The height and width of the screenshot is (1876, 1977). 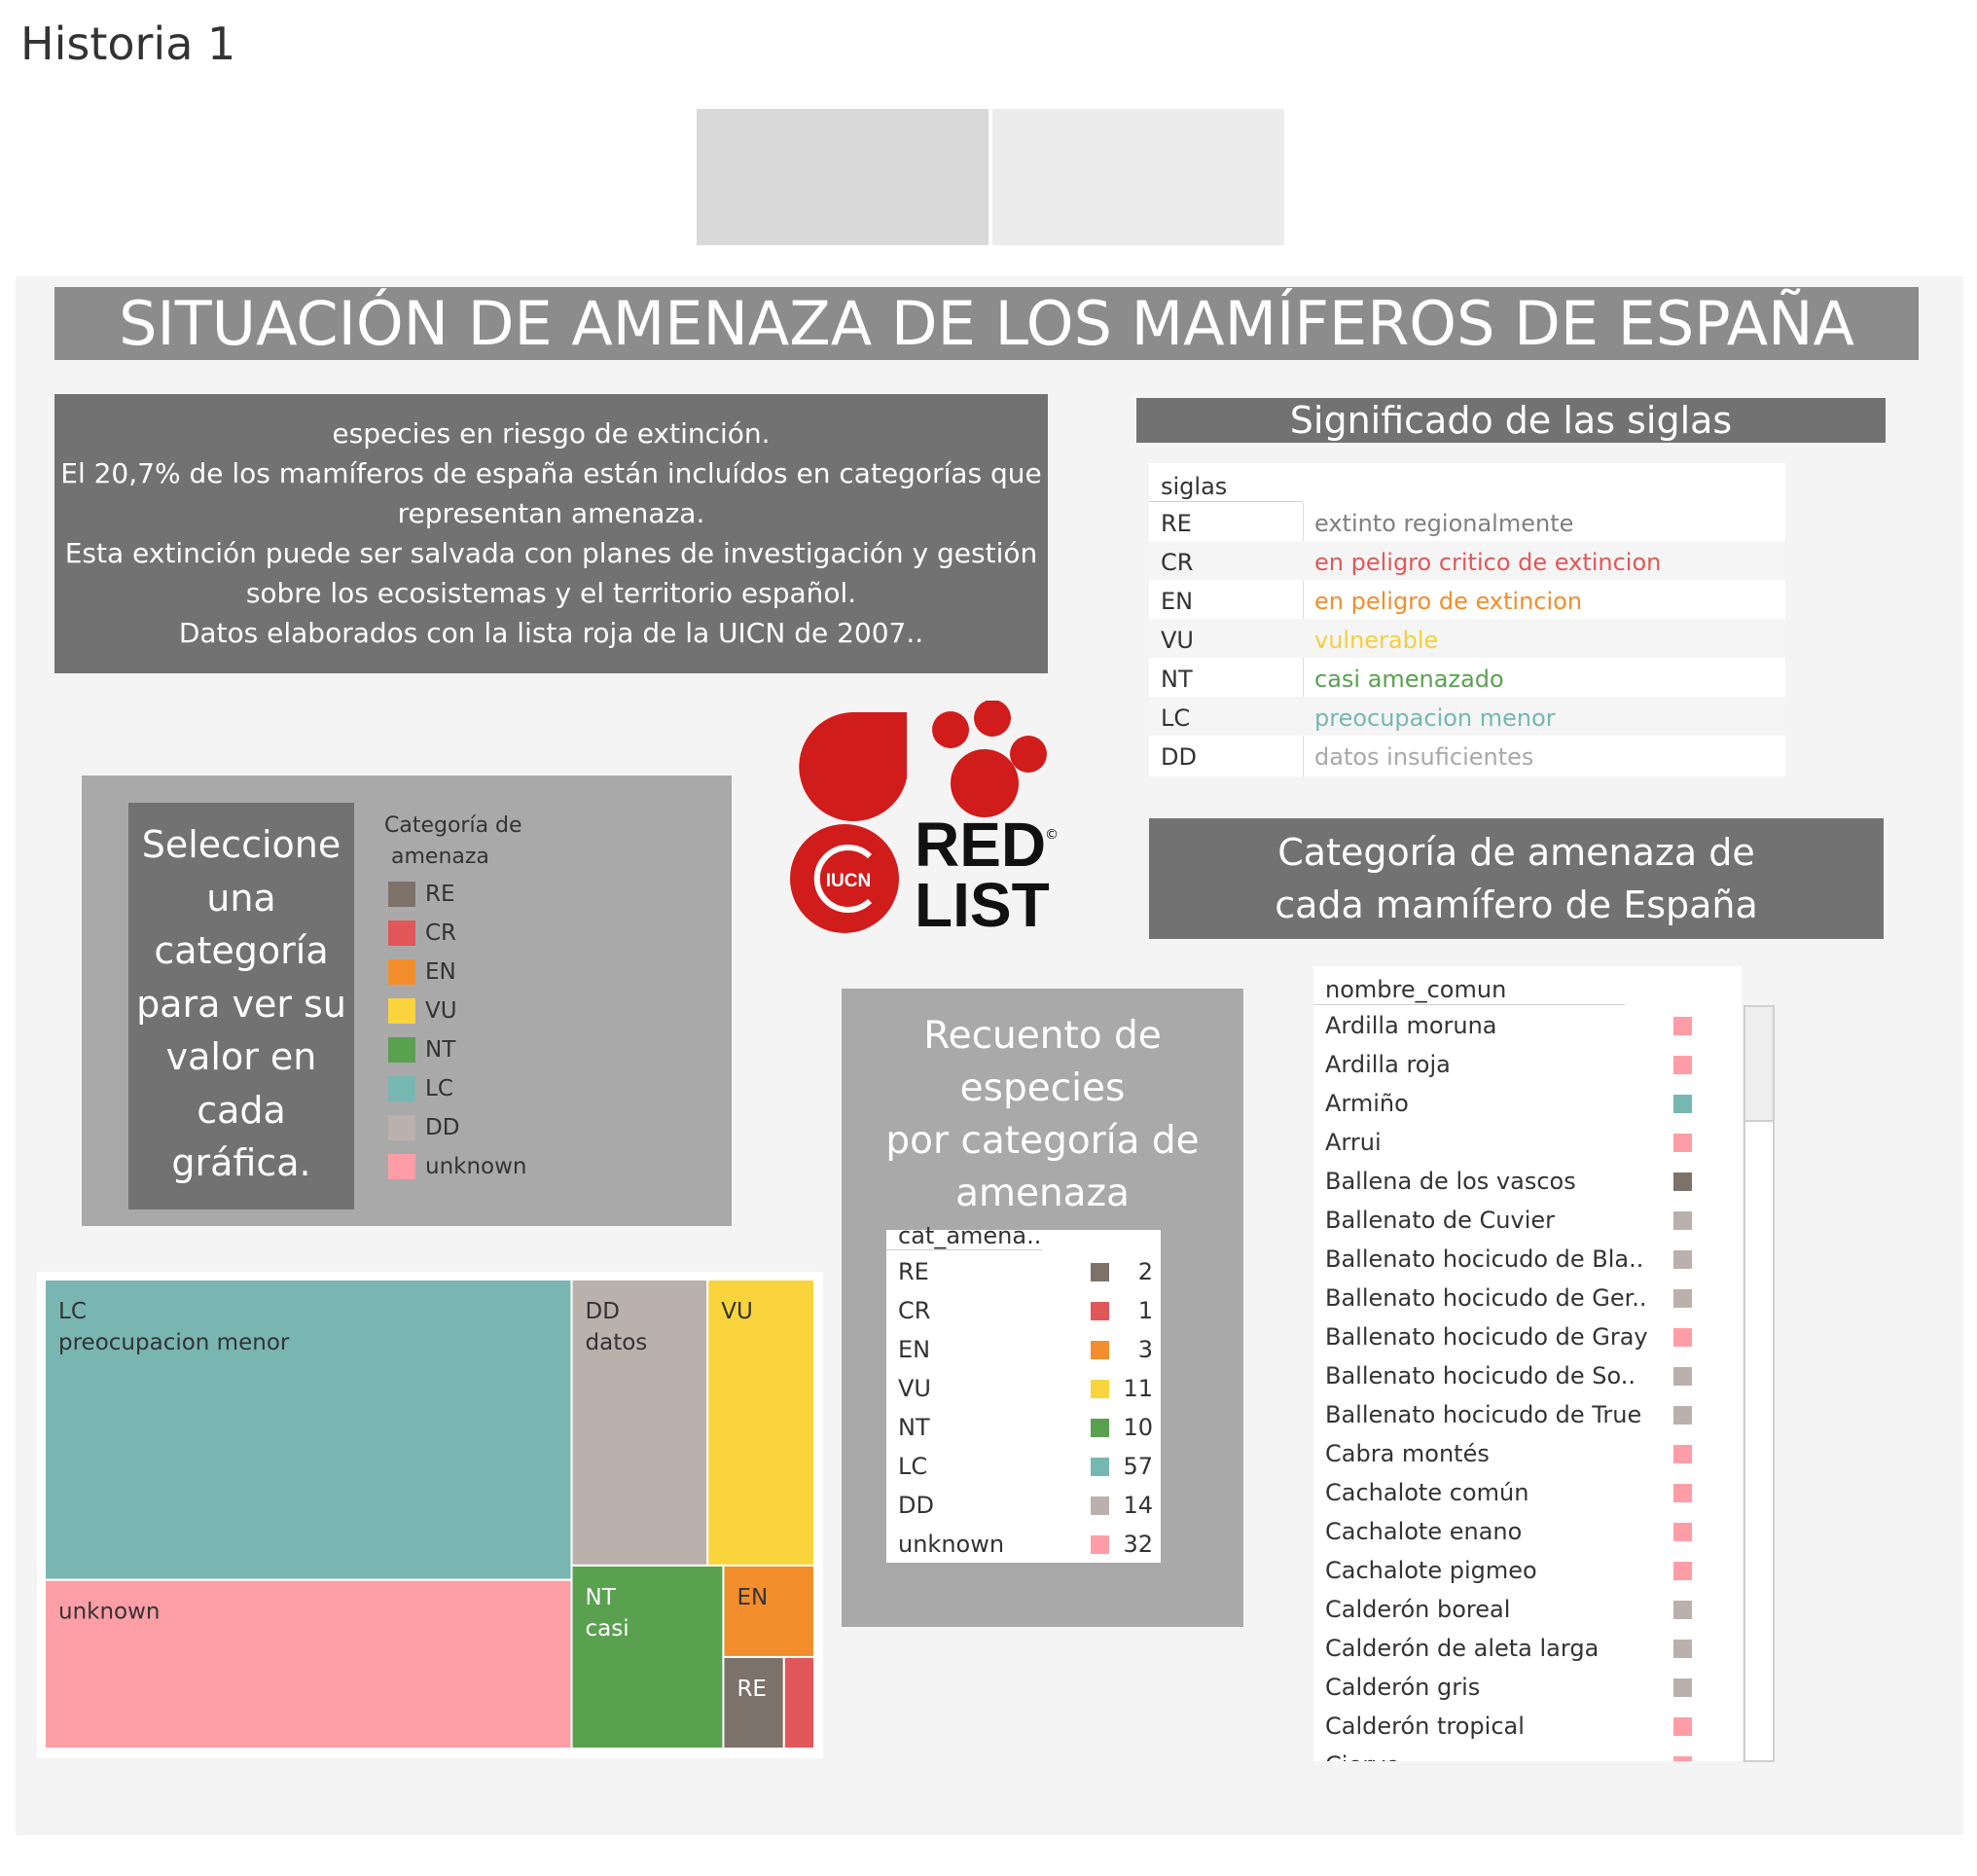 What do you see at coordinates (913, 1271) in the screenshot?
I see `recuento-category: RE` at bounding box center [913, 1271].